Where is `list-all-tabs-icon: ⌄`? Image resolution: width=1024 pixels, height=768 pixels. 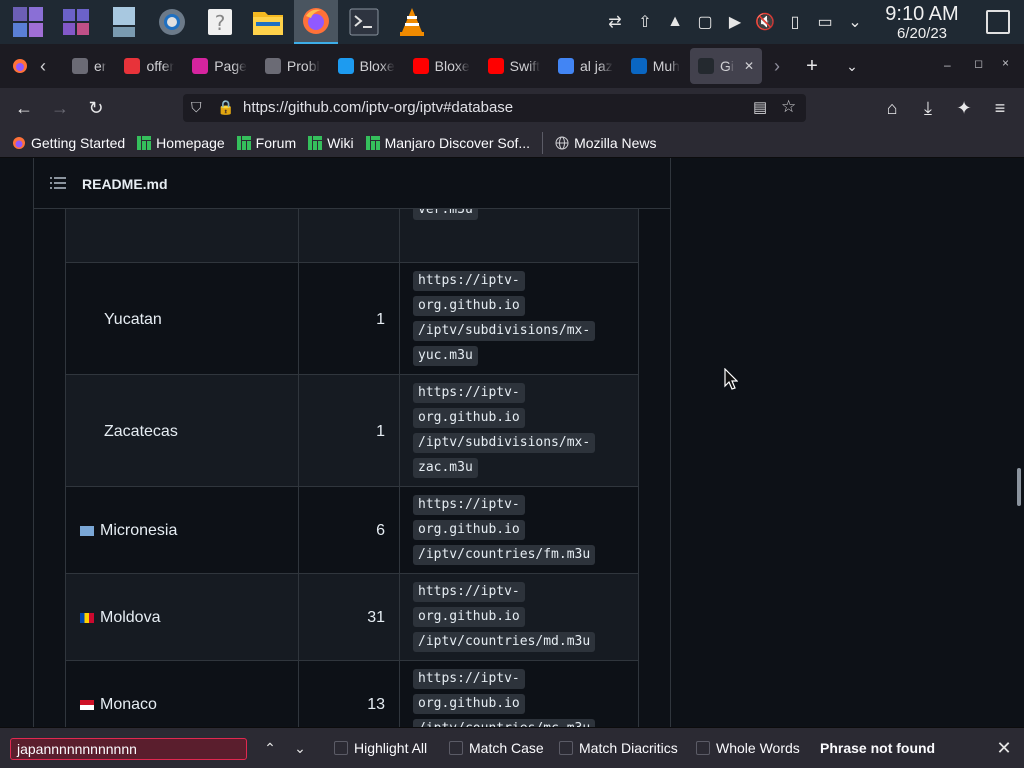
list-all-tabs-icon: ⌄ is located at coordinates (852, 66).